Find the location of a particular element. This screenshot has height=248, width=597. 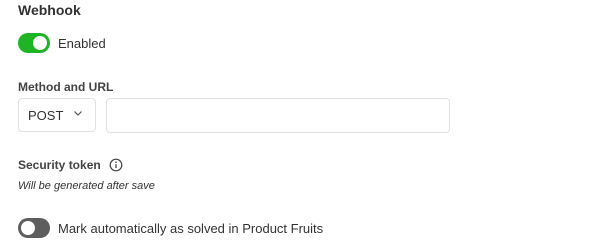

info-icon is located at coordinates (116, 165).